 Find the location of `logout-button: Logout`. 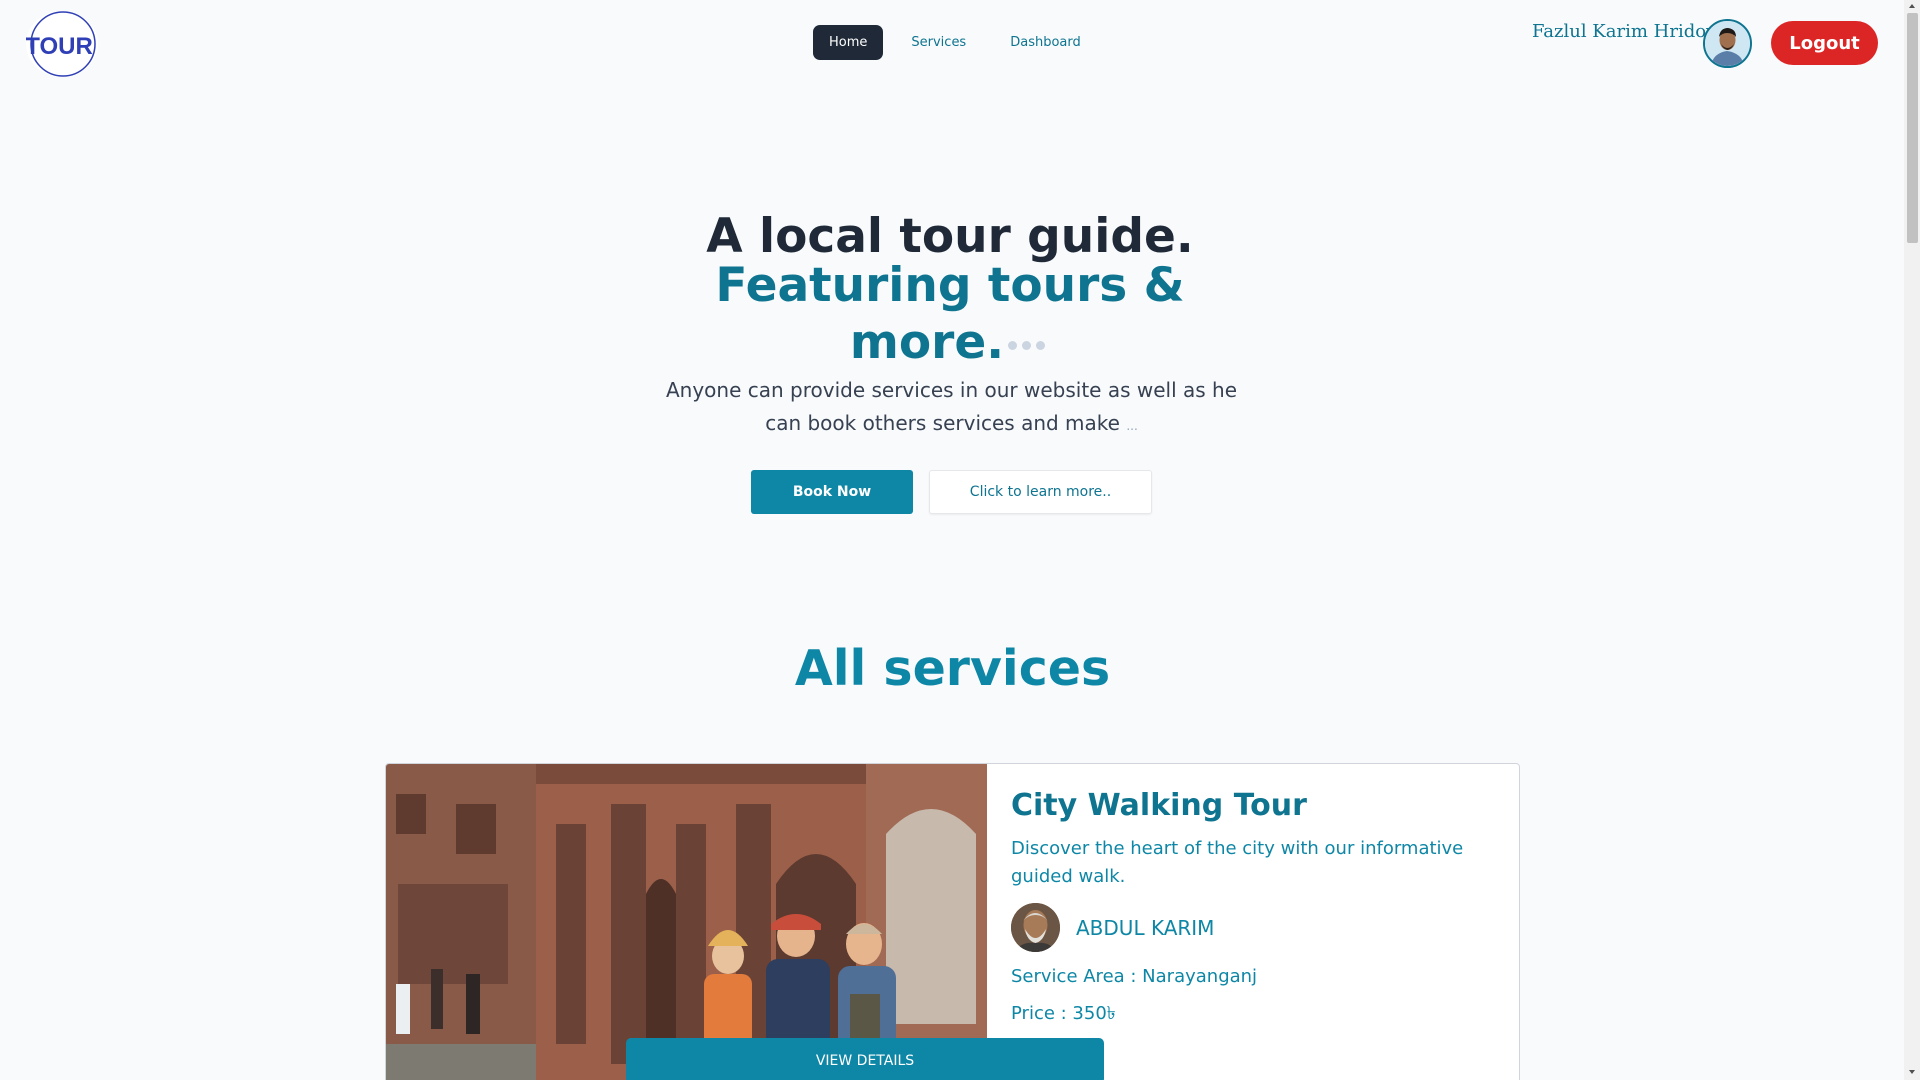

logout-button: Logout is located at coordinates (1824, 43).